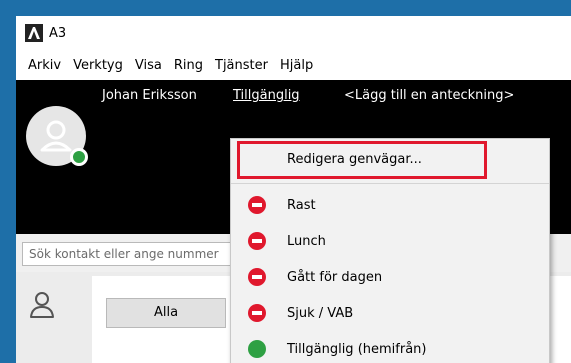 Image resolution: width=571 pixels, height=363 pixels. Describe the element at coordinates (320, 313) in the screenshot. I see `status-item-label: Sjuk / VAB` at that location.